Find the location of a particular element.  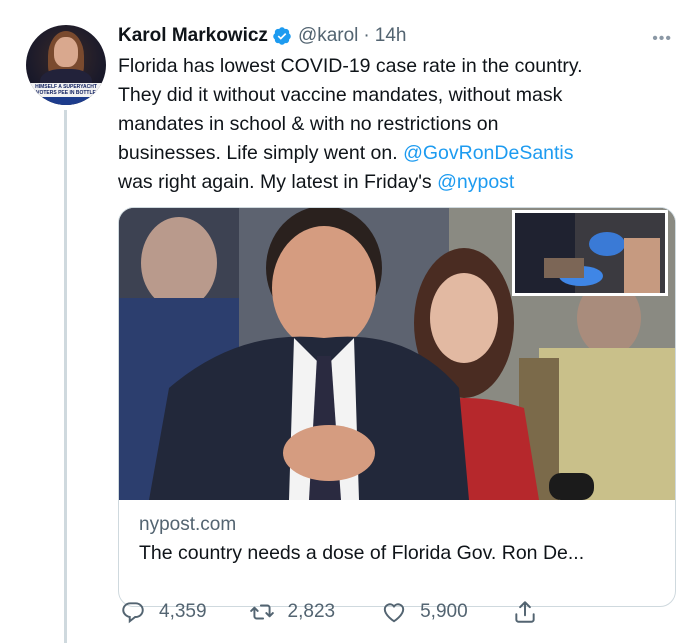

card-domain: nypost.com is located at coordinates (188, 524).